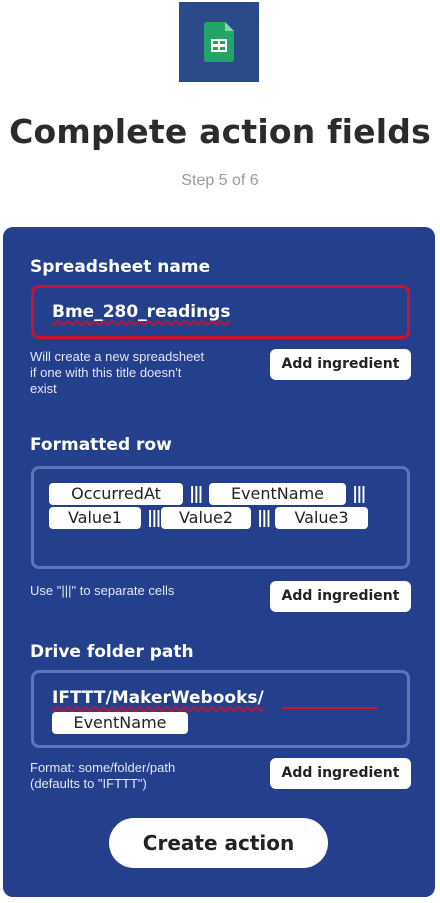  I want to click on google-sheets-icon, so click(219, 42).